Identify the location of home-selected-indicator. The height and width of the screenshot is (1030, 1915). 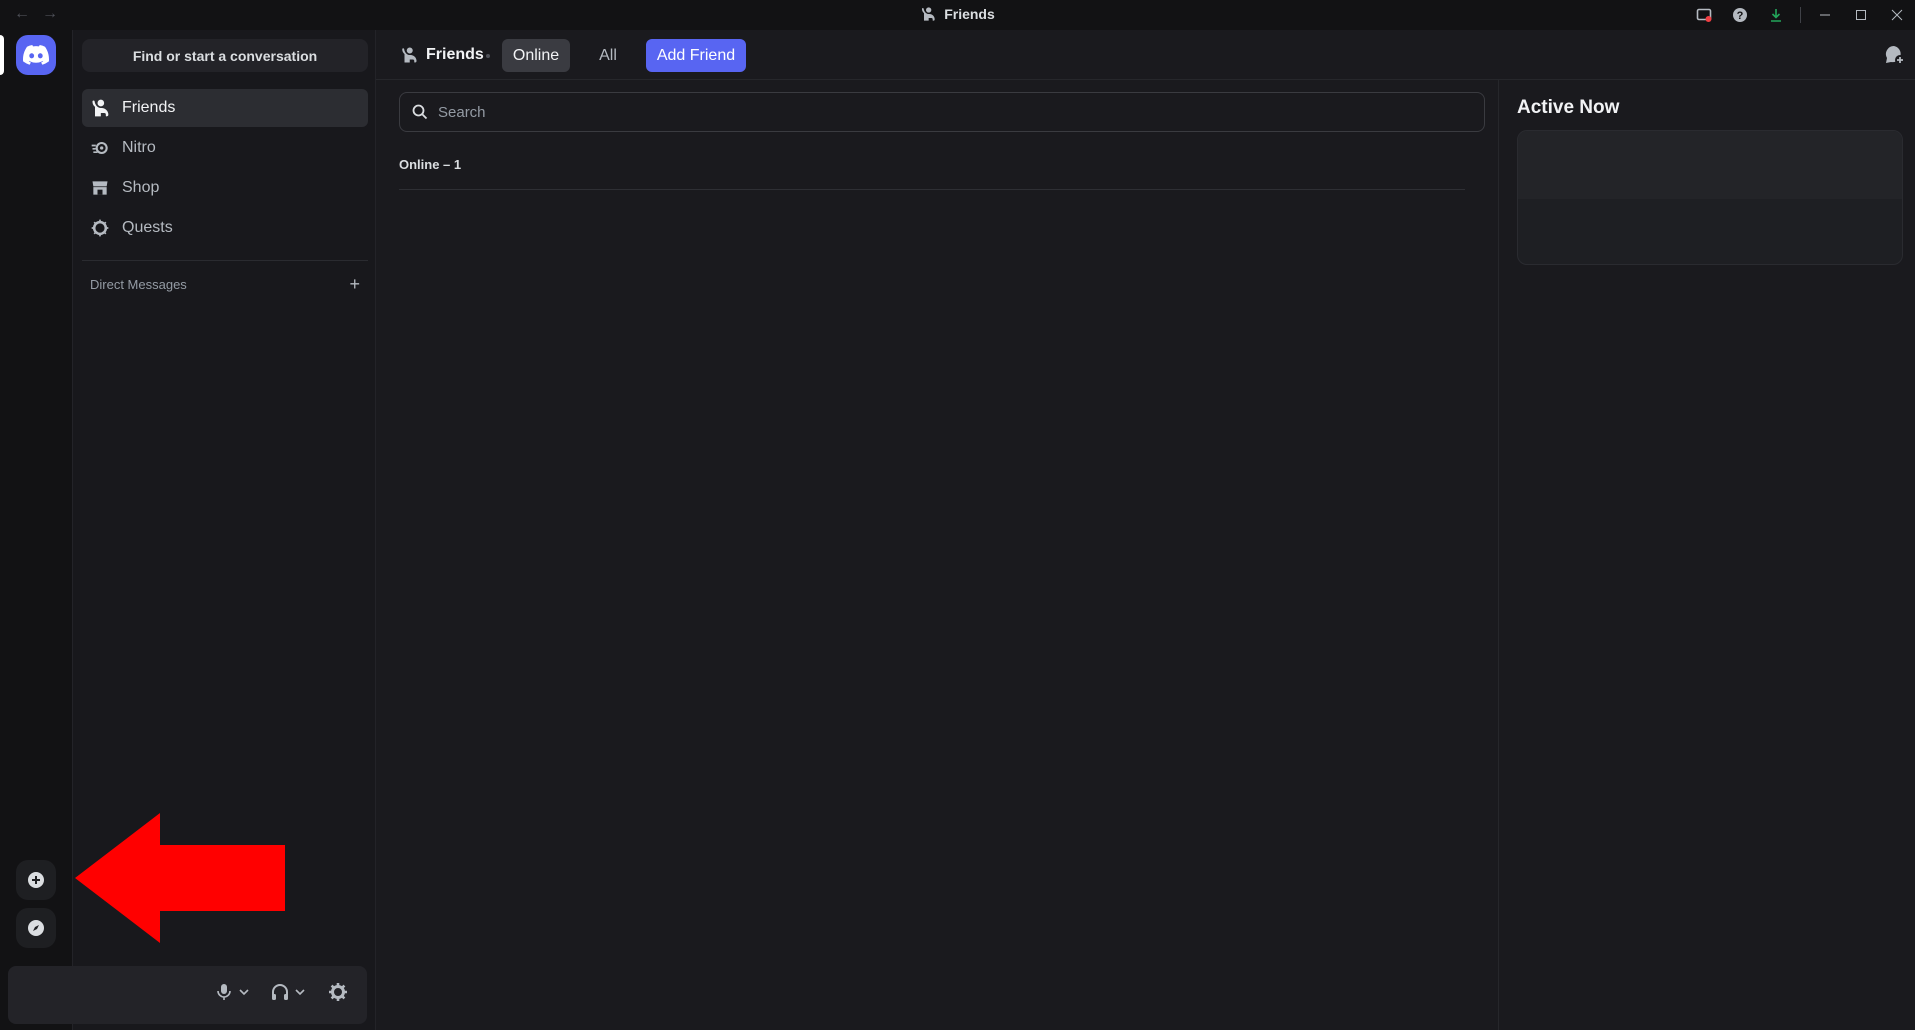
(2, 55).